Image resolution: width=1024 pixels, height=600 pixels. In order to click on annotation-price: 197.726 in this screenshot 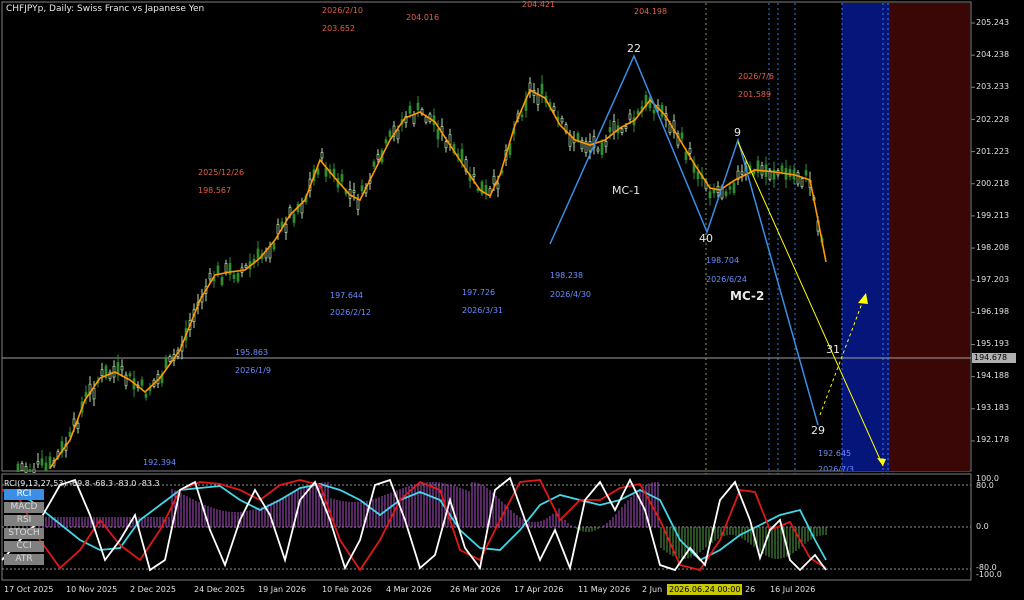, I will do `click(479, 292)`.